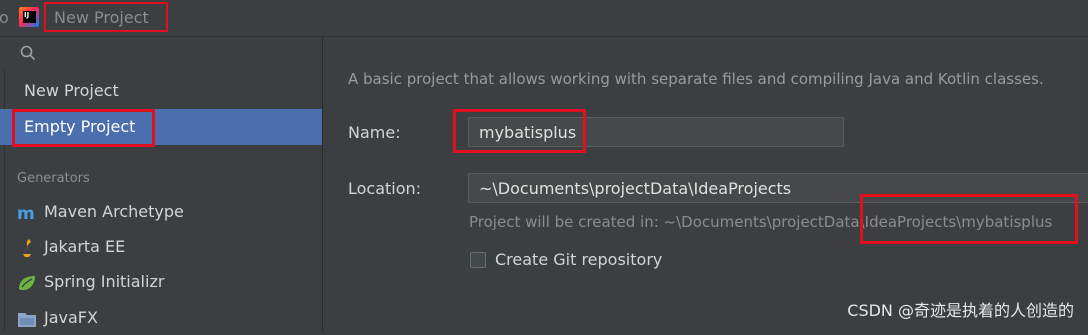 The height and width of the screenshot is (335, 1088). Describe the element at coordinates (4, 17) in the screenshot. I see `left-edge-glyph: o` at that location.